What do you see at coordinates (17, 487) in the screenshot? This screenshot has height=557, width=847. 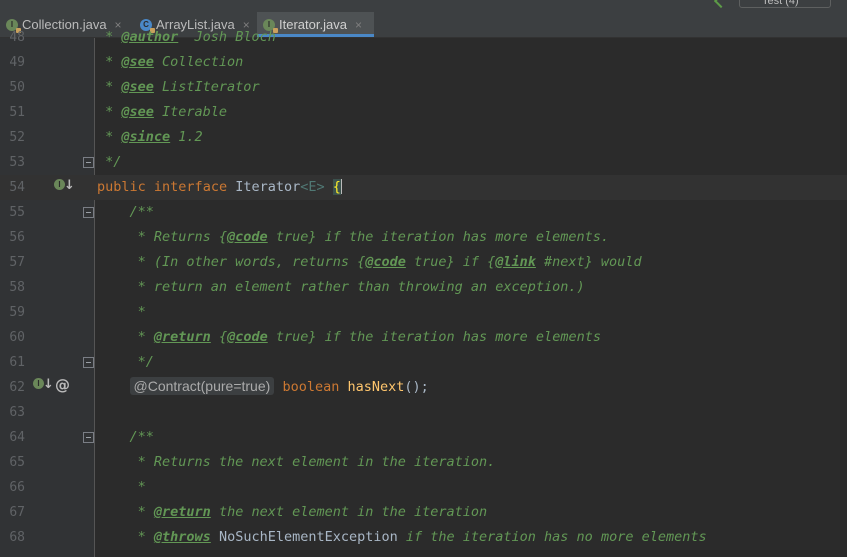 I see `line-number: 66` at bounding box center [17, 487].